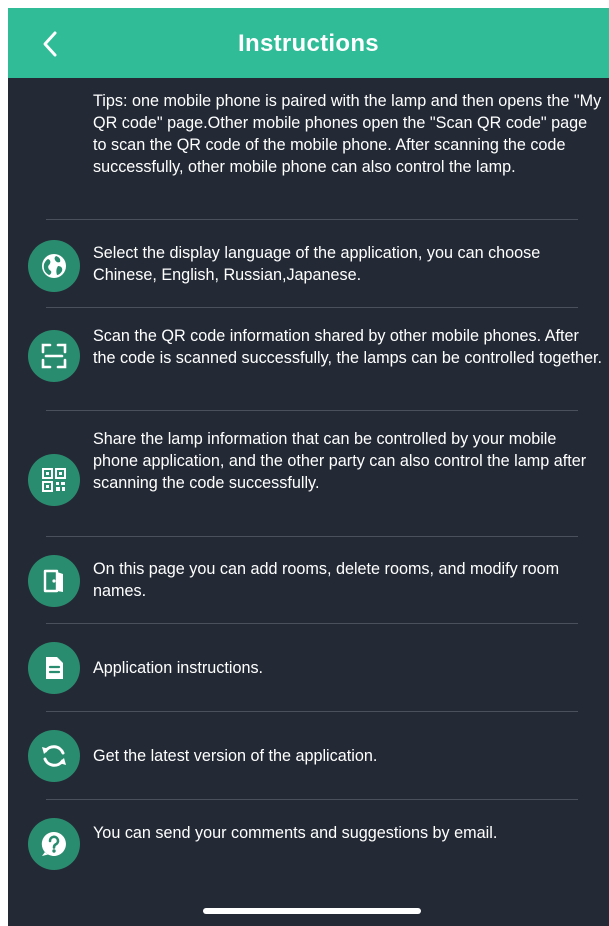 The width and height of the screenshot is (609, 926). I want to click on scan-qr-button, so click(54, 356).